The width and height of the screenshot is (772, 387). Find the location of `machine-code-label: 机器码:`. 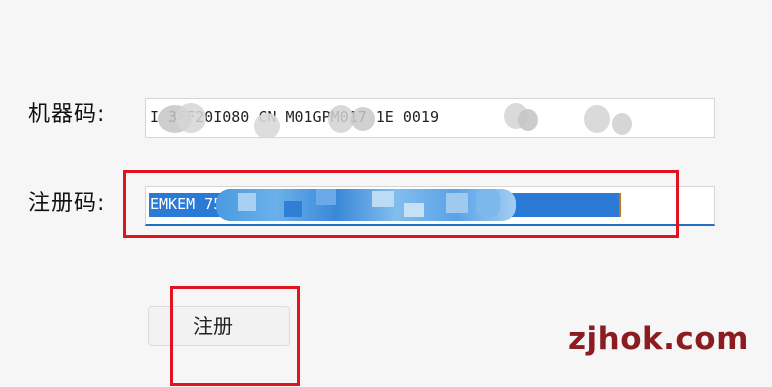

machine-code-label: 机器码: is located at coordinates (67, 114).